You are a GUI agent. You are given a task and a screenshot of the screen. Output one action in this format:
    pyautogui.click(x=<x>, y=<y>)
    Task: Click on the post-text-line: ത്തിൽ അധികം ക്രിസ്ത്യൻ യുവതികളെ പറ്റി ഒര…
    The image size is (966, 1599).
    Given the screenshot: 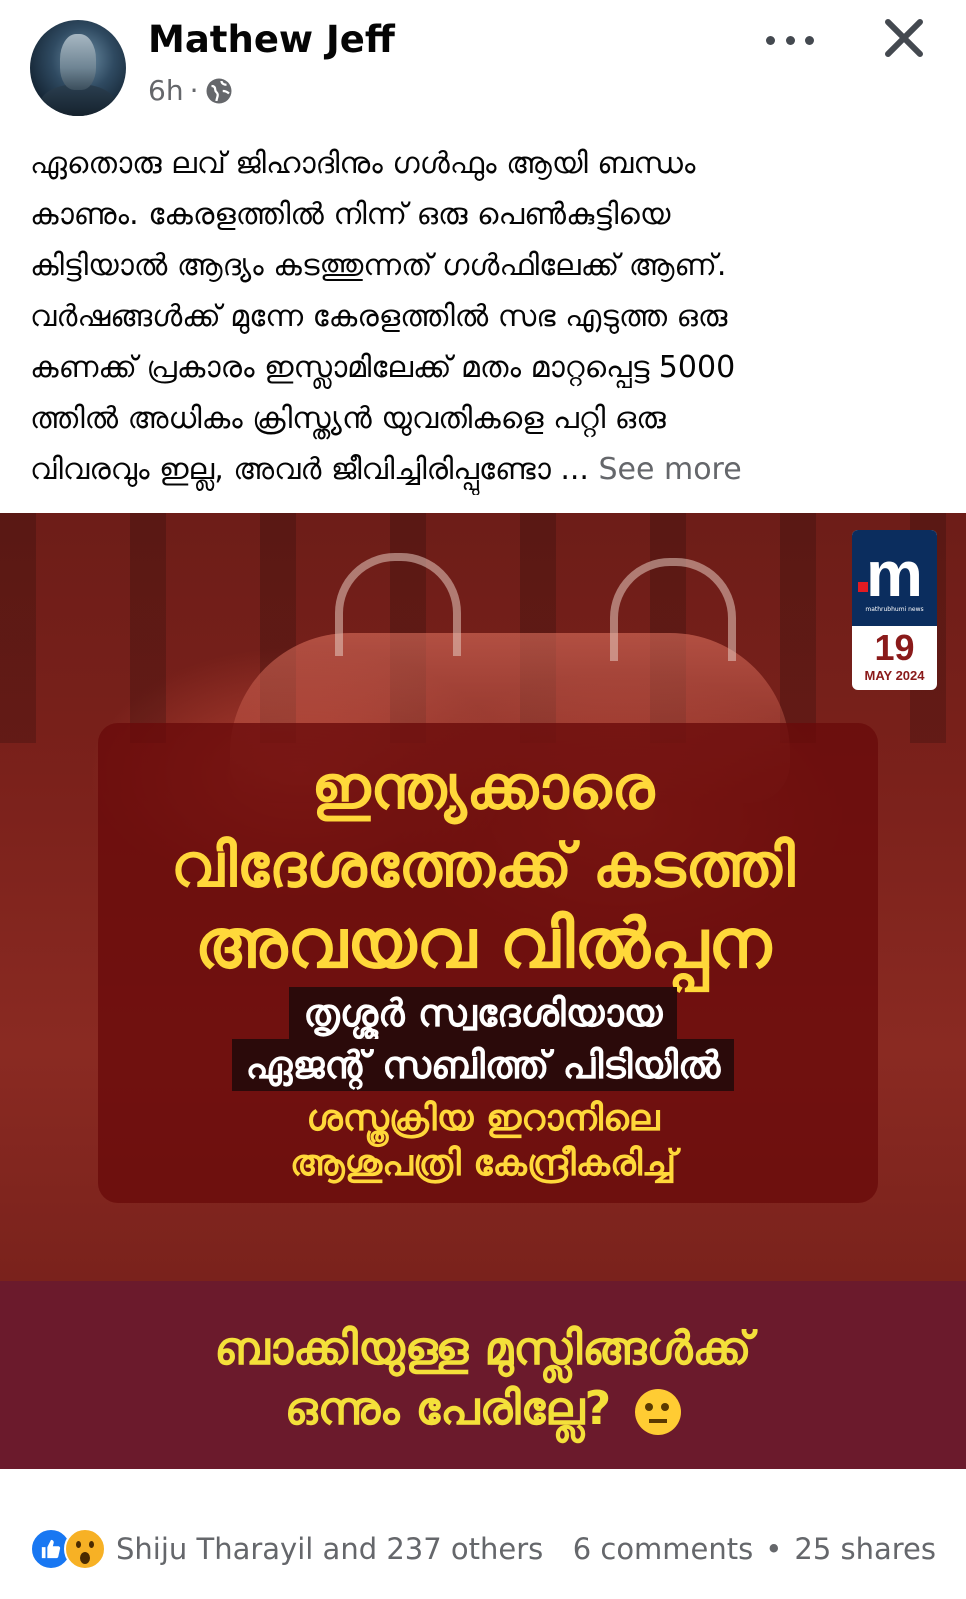 What is the action you would take?
    pyautogui.click(x=348, y=418)
    